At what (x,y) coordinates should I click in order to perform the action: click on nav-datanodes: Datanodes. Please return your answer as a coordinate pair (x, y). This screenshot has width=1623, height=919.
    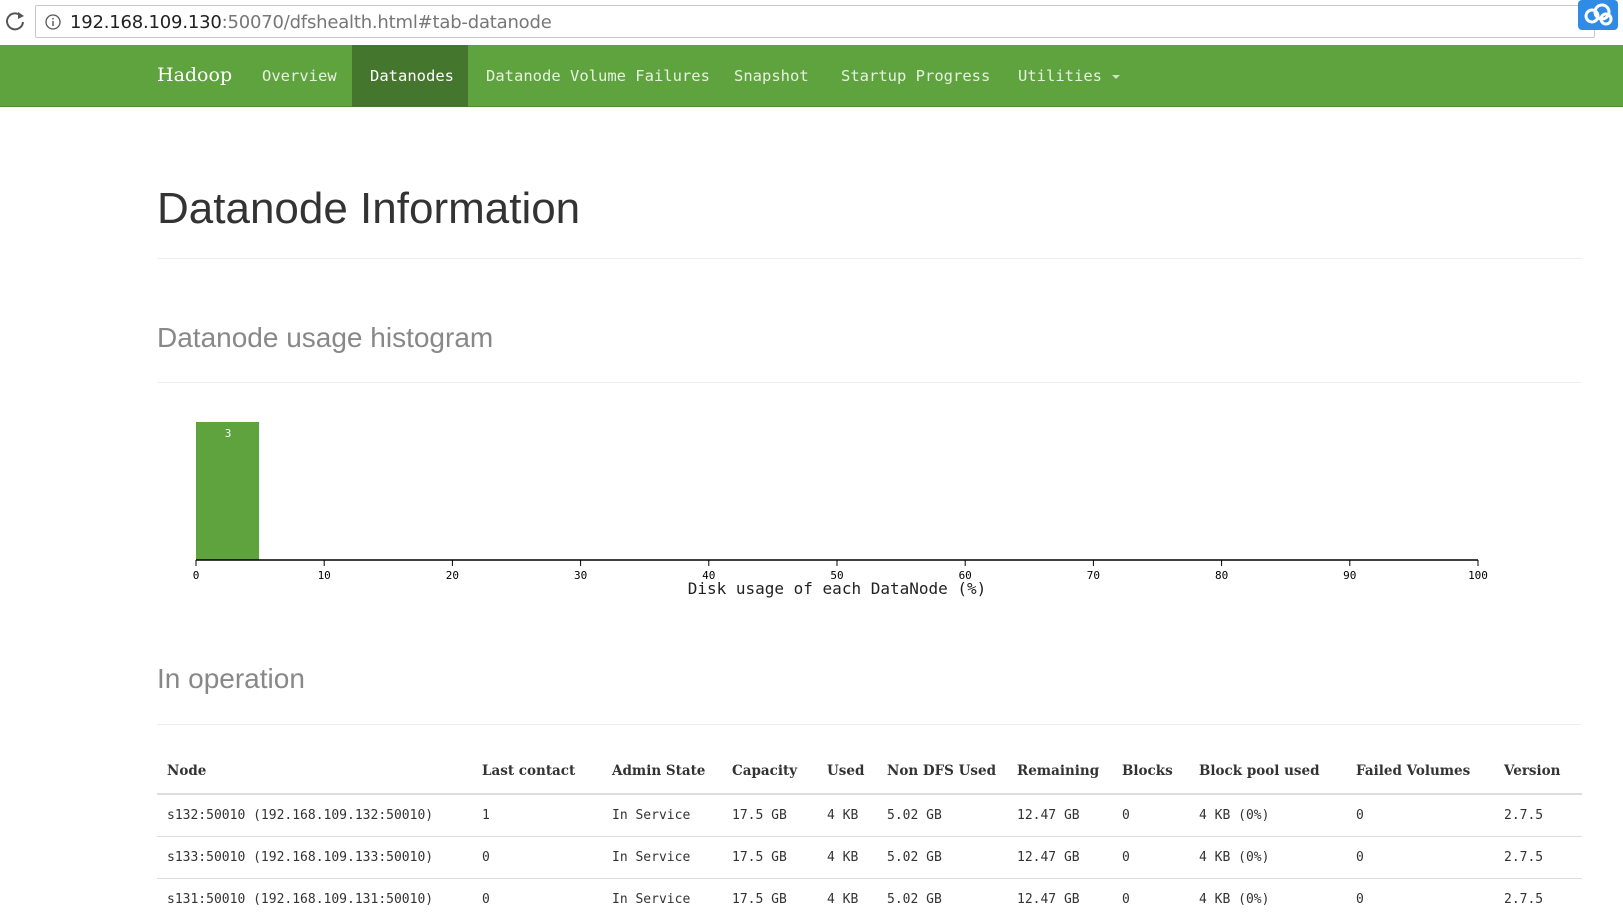
    Looking at the image, I should click on (410, 76).